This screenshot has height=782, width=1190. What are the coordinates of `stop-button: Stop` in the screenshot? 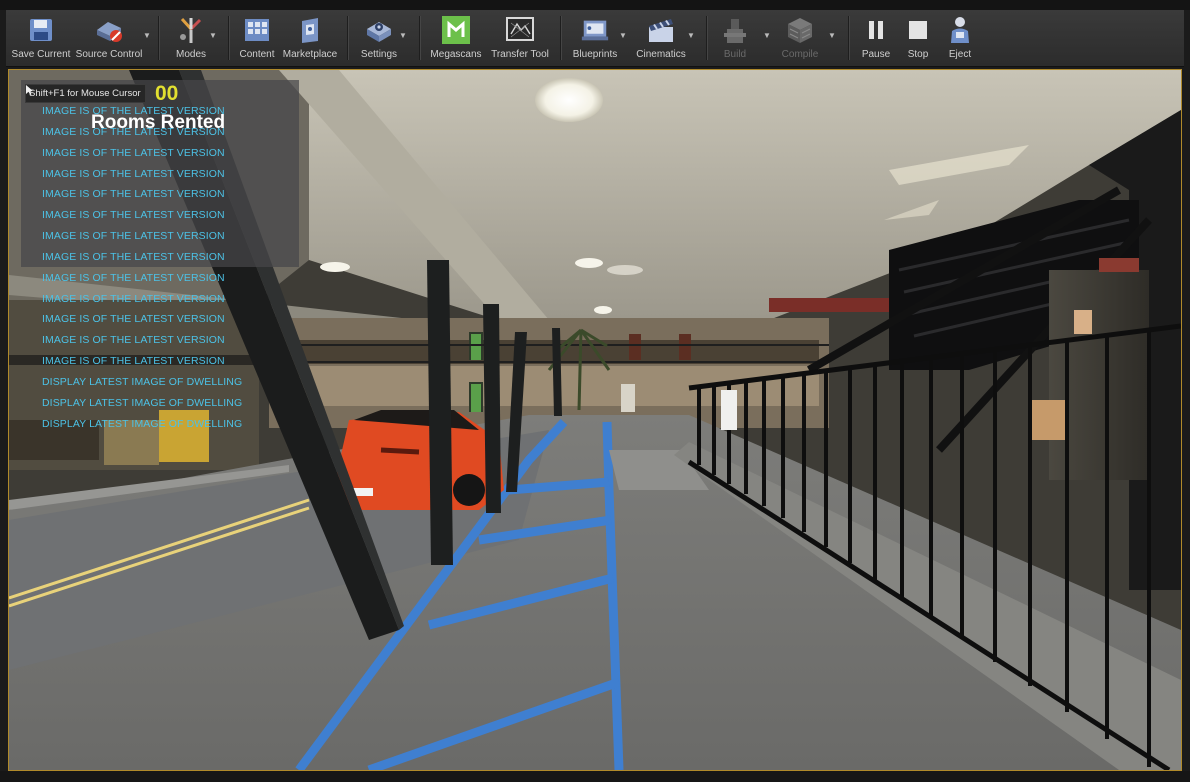 It's located at (918, 38).